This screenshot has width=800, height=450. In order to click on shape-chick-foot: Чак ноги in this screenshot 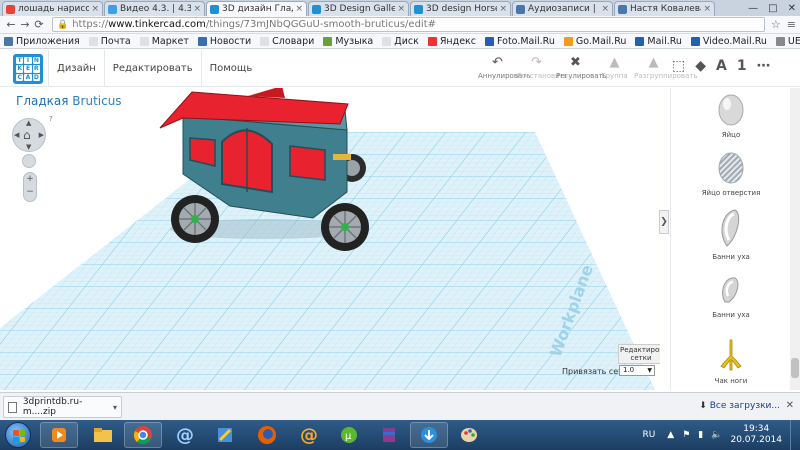, I will do `click(731, 361)`.